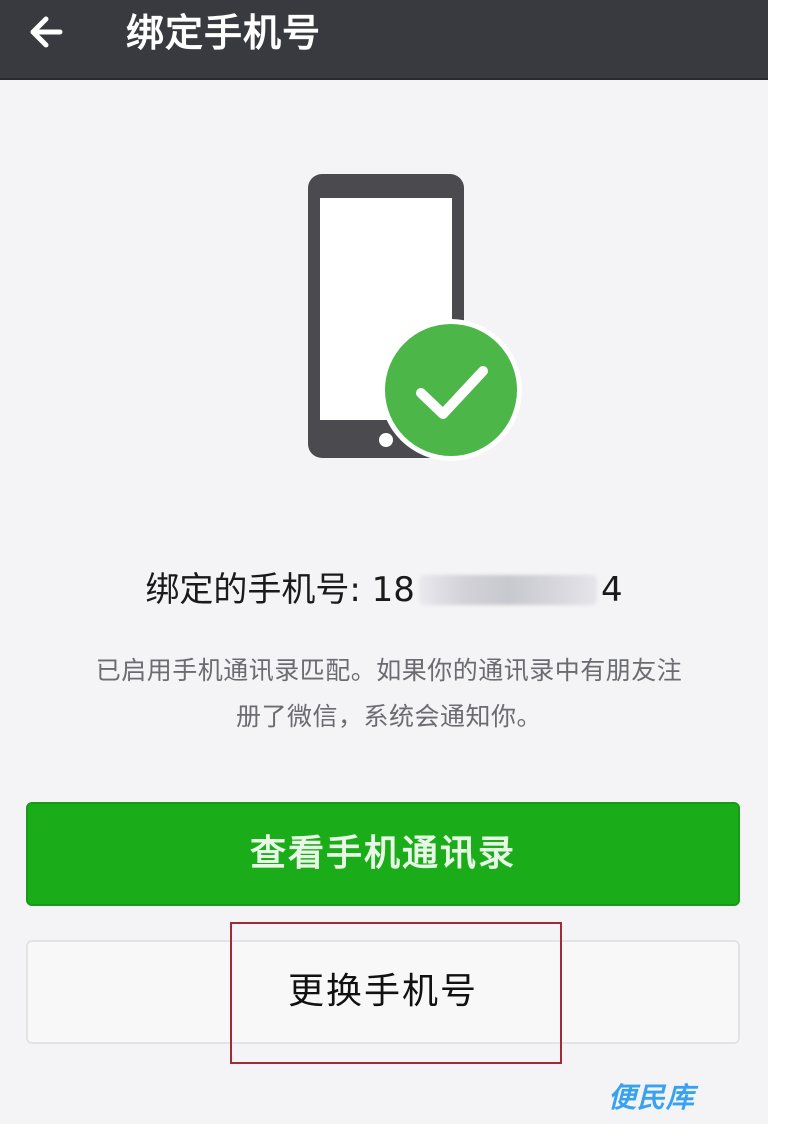  What do you see at coordinates (46, 32) in the screenshot?
I see `arrow-left-icon` at bounding box center [46, 32].